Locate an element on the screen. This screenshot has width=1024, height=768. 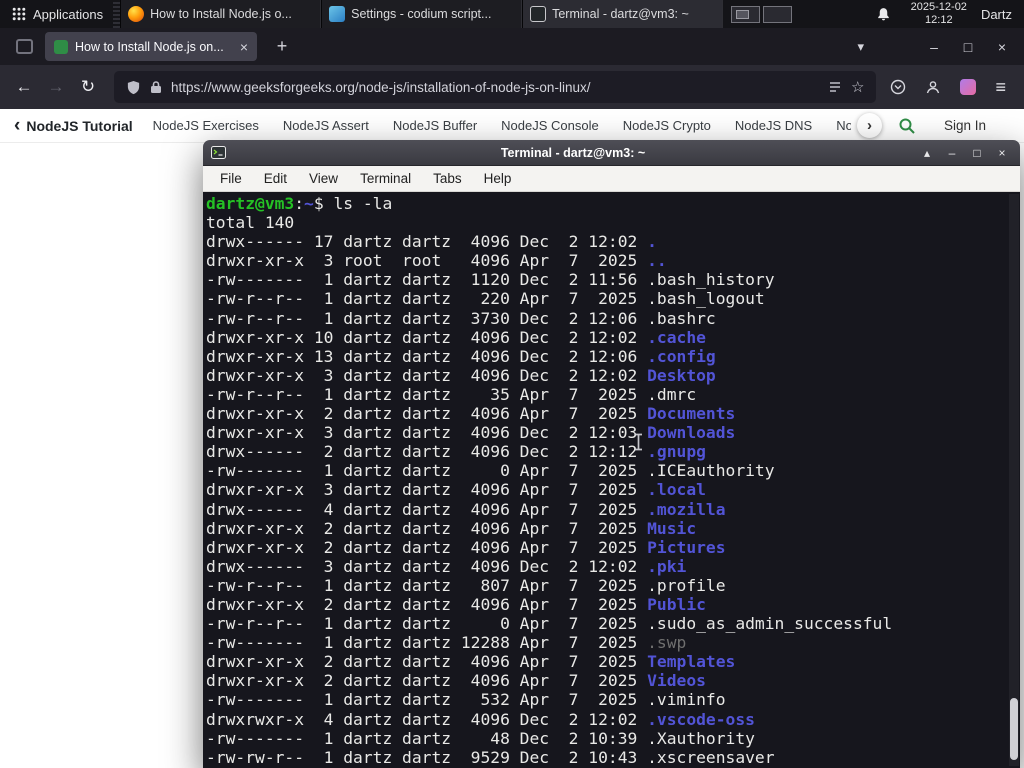
extension-icon is located at coordinates (968, 87).